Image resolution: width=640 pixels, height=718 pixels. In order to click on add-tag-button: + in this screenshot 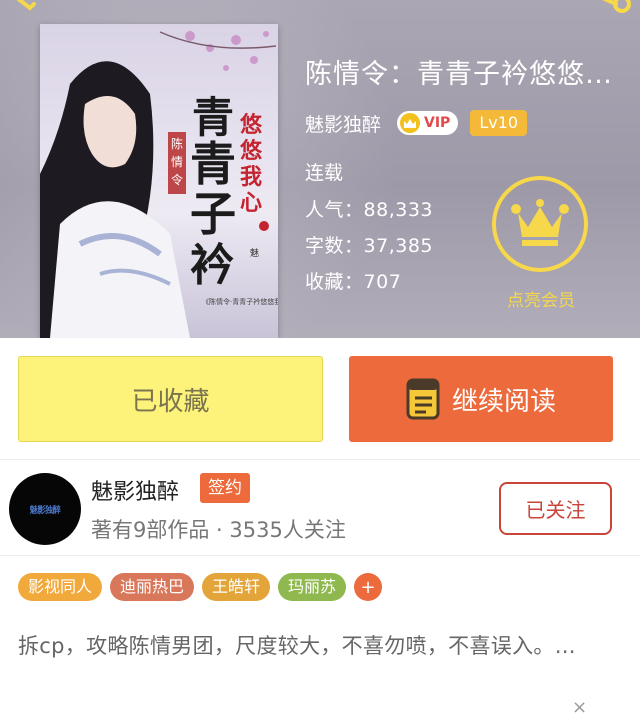, I will do `click(368, 587)`.